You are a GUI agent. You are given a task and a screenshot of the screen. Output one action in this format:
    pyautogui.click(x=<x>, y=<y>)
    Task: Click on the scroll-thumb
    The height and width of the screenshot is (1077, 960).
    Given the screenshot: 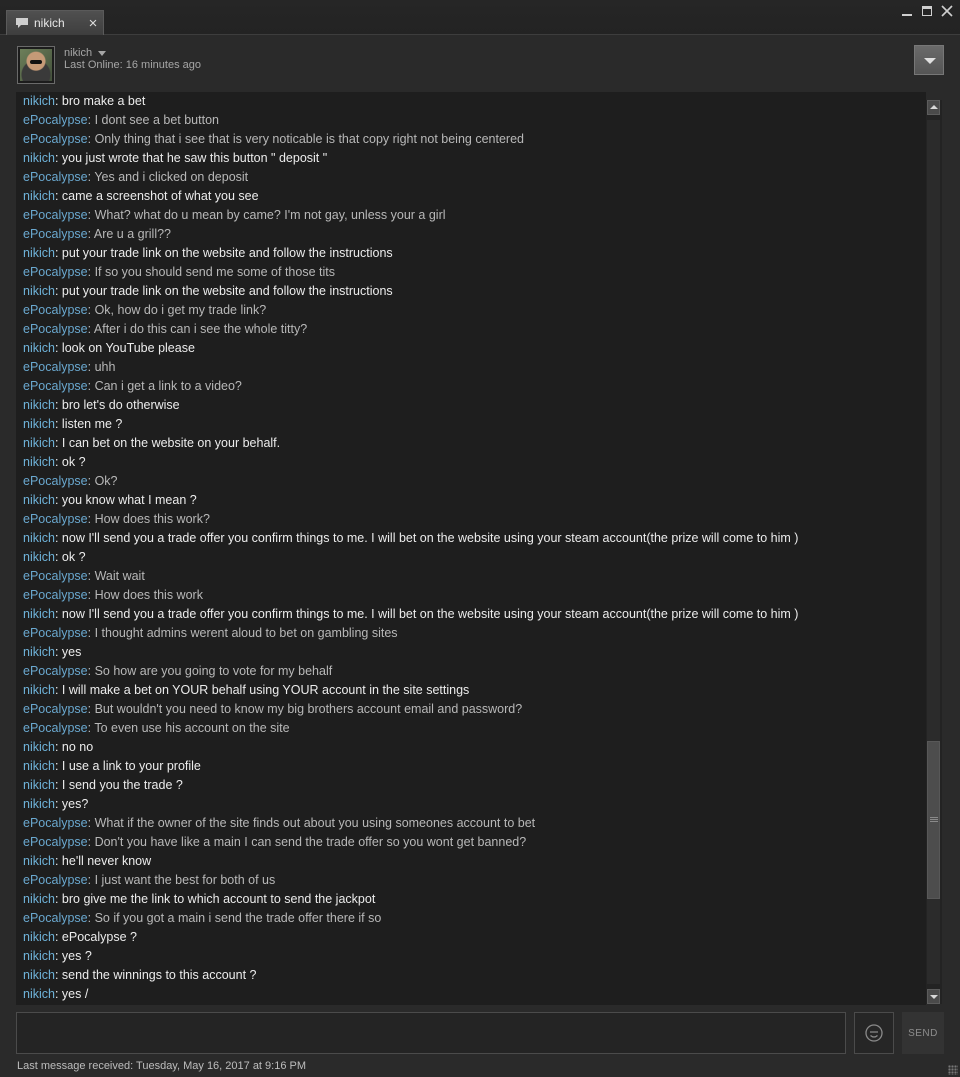 What is the action you would take?
    pyautogui.click(x=933, y=820)
    